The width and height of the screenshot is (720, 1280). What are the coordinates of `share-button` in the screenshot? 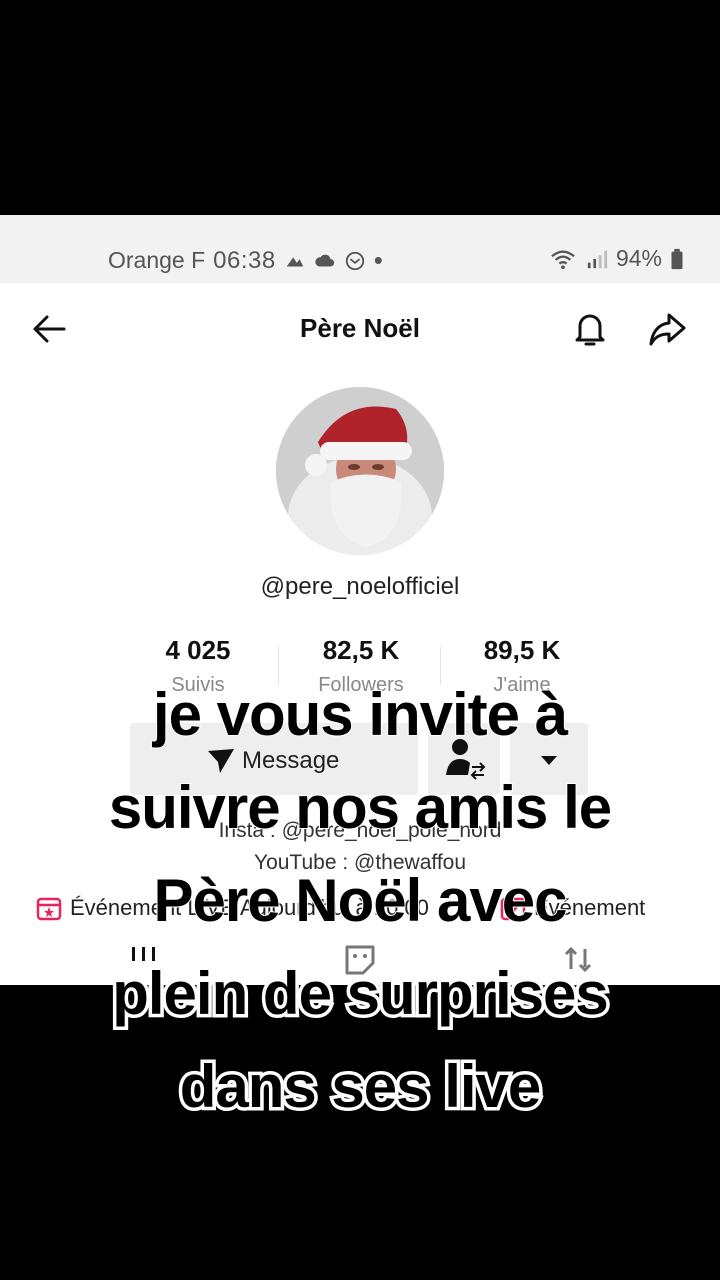 It's located at (667, 329).